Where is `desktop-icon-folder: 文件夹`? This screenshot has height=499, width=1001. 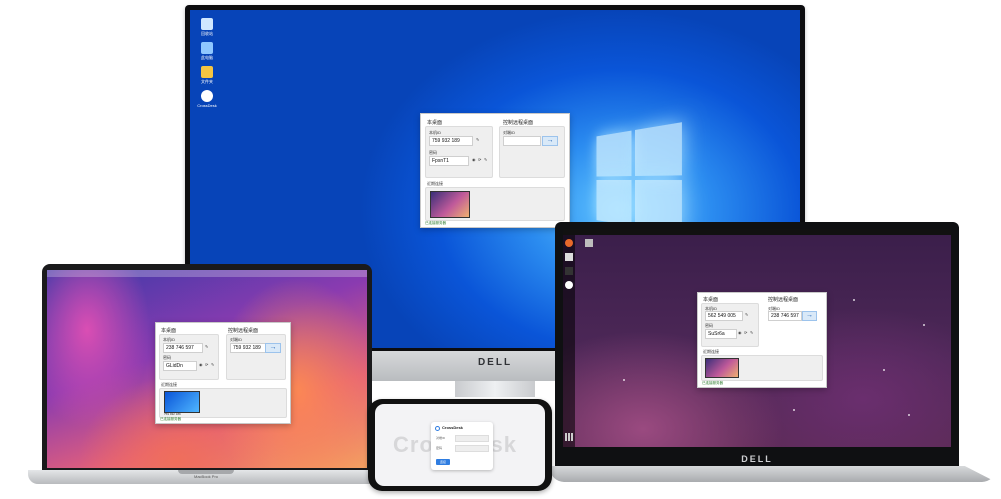
desktop-icon-folder: 文件夹 is located at coordinates (207, 75).